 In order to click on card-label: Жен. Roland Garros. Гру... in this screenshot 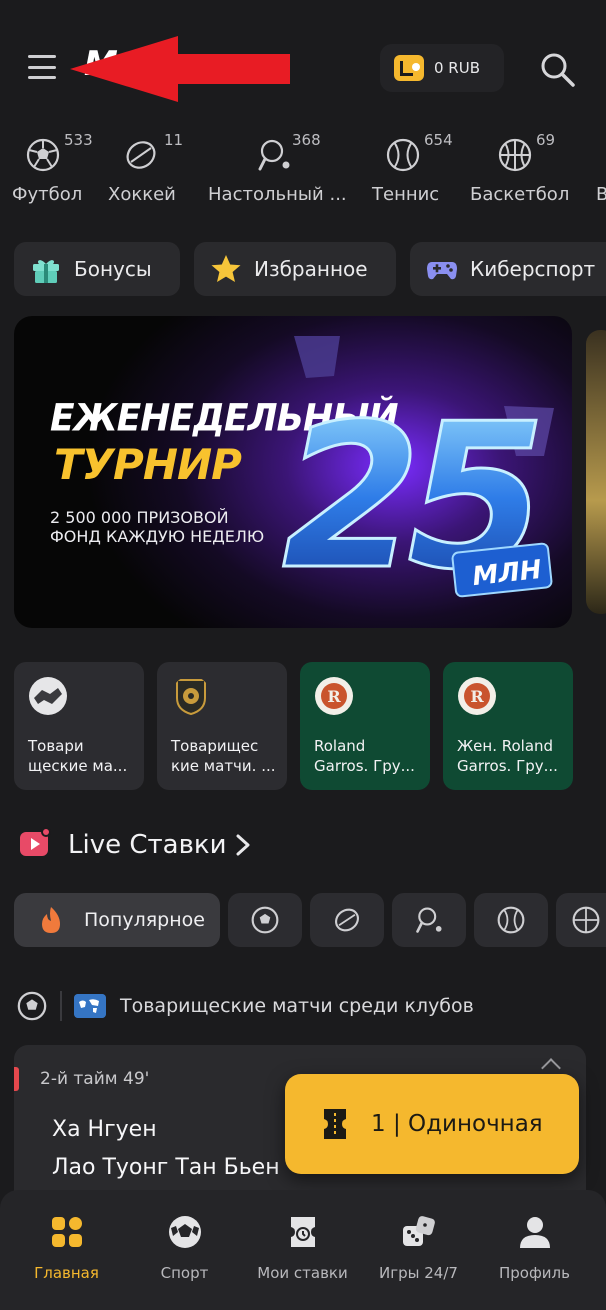, I will do `click(507, 756)`.